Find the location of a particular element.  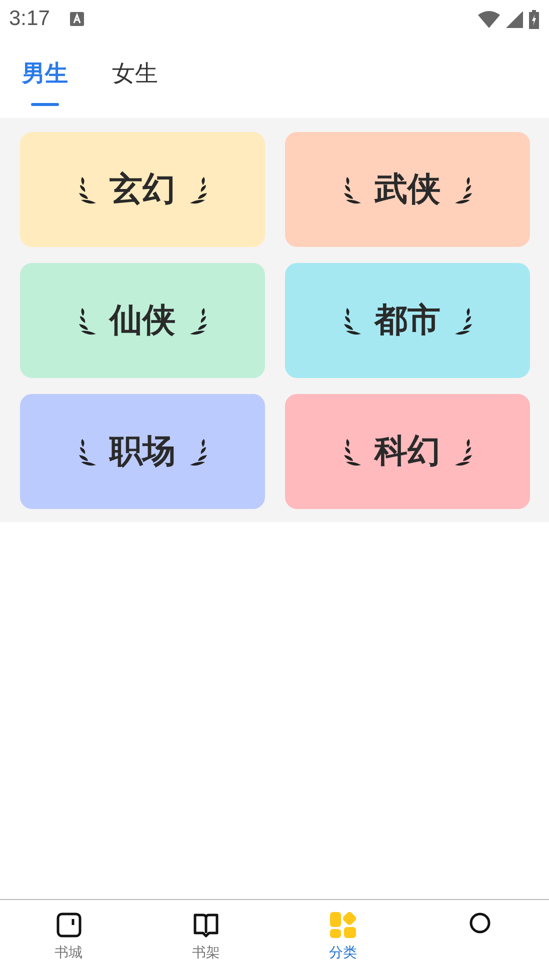

category-card: 仙侠 is located at coordinates (142, 320).